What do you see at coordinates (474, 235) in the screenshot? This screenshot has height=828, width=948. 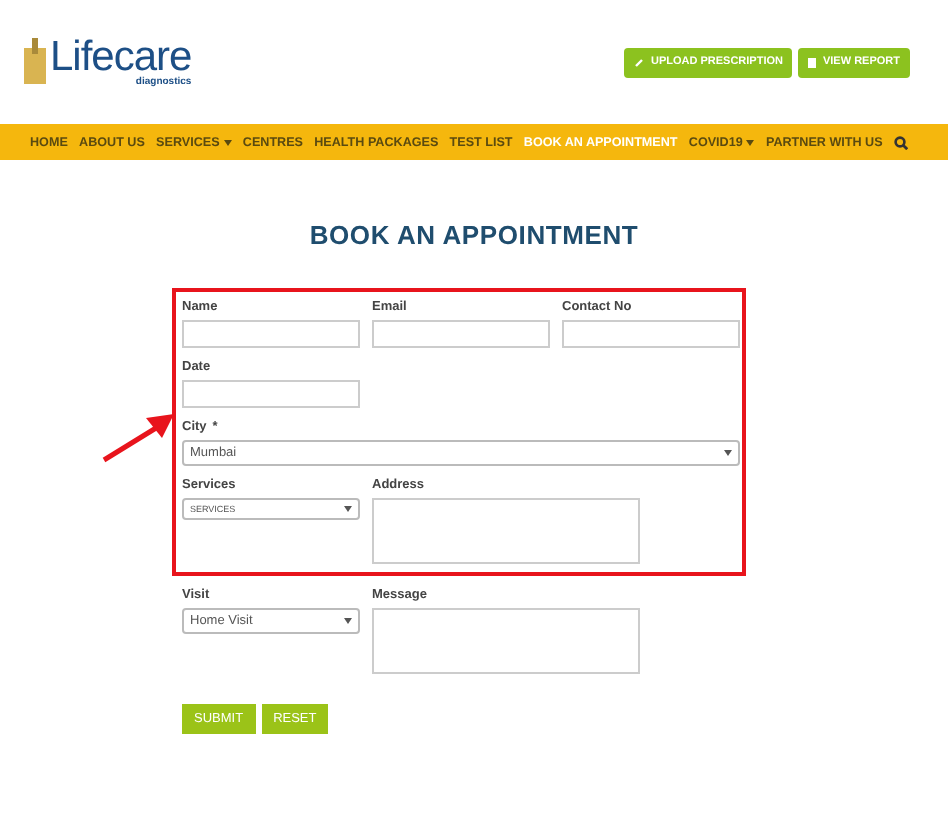 I see `page-title: BOOK AN APPOINTMENT` at bounding box center [474, 235].